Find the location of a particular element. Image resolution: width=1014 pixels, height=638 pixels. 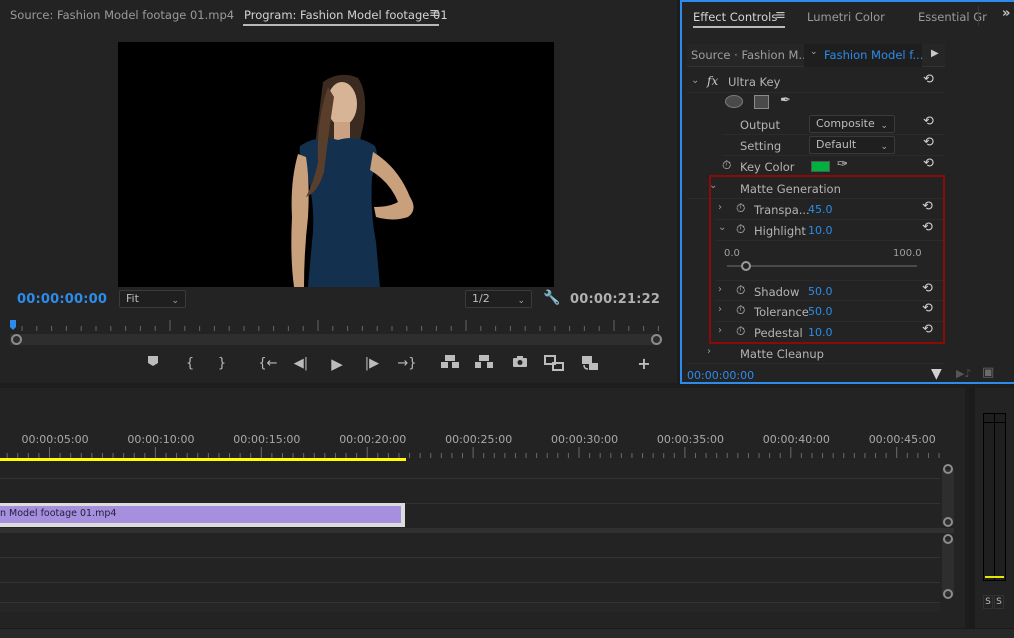

lift-icon is located at coordinates (450, 361).